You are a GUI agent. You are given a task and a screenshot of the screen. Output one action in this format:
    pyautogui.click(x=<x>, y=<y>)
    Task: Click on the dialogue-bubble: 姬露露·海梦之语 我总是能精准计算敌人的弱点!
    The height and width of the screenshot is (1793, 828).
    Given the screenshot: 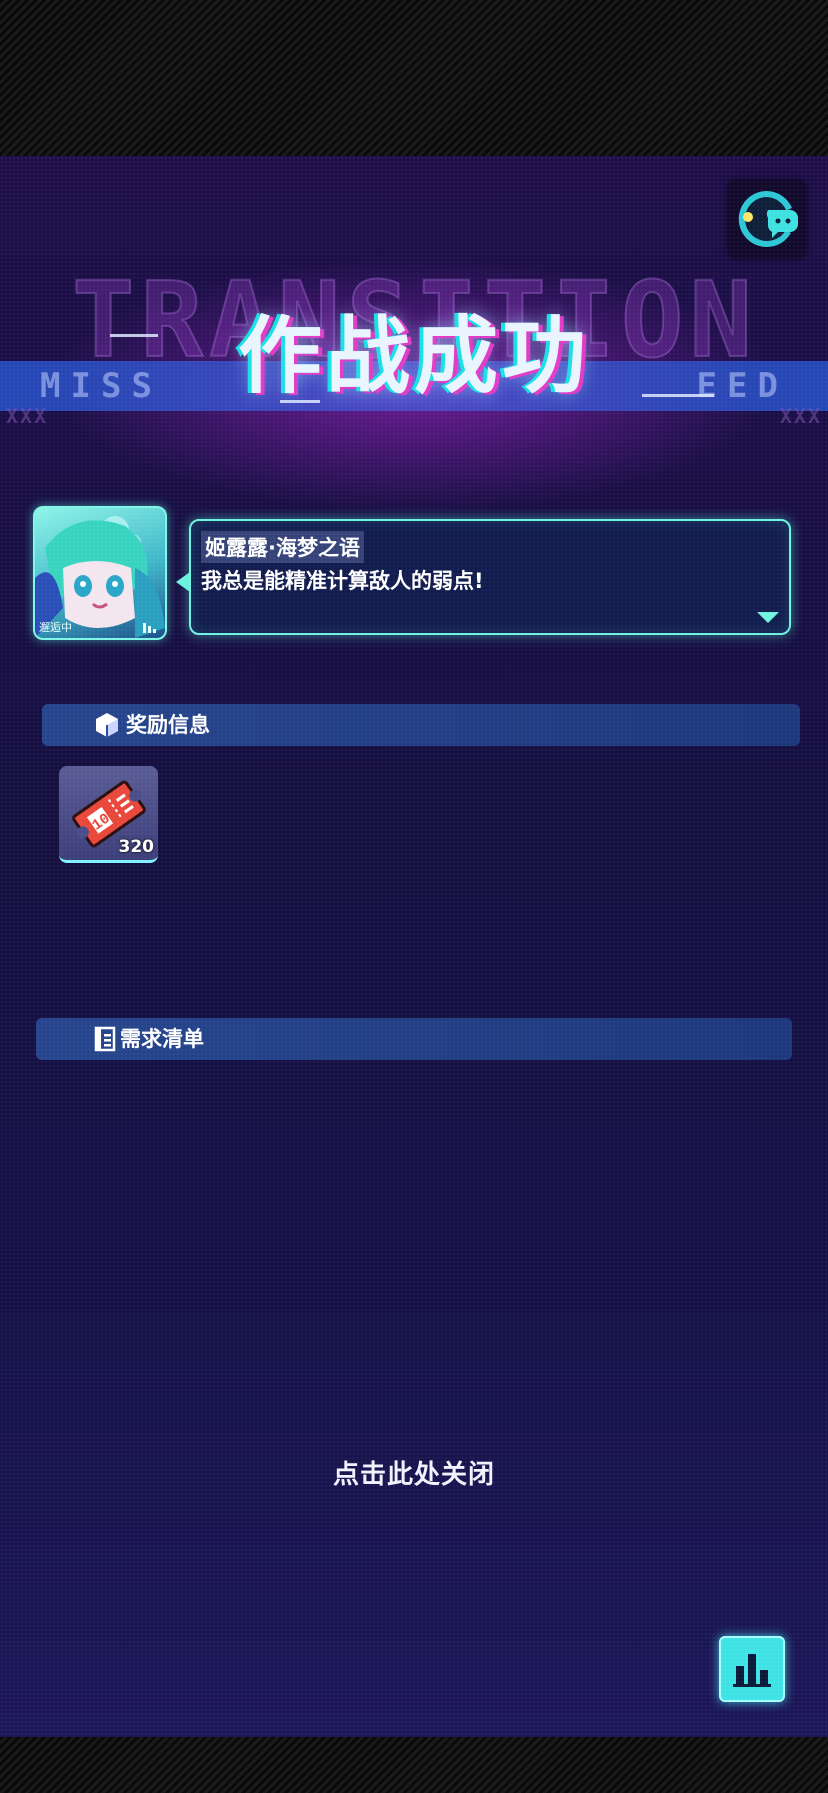 What is the action you would take?
    pyautogui.click(x=490, y=577)
    